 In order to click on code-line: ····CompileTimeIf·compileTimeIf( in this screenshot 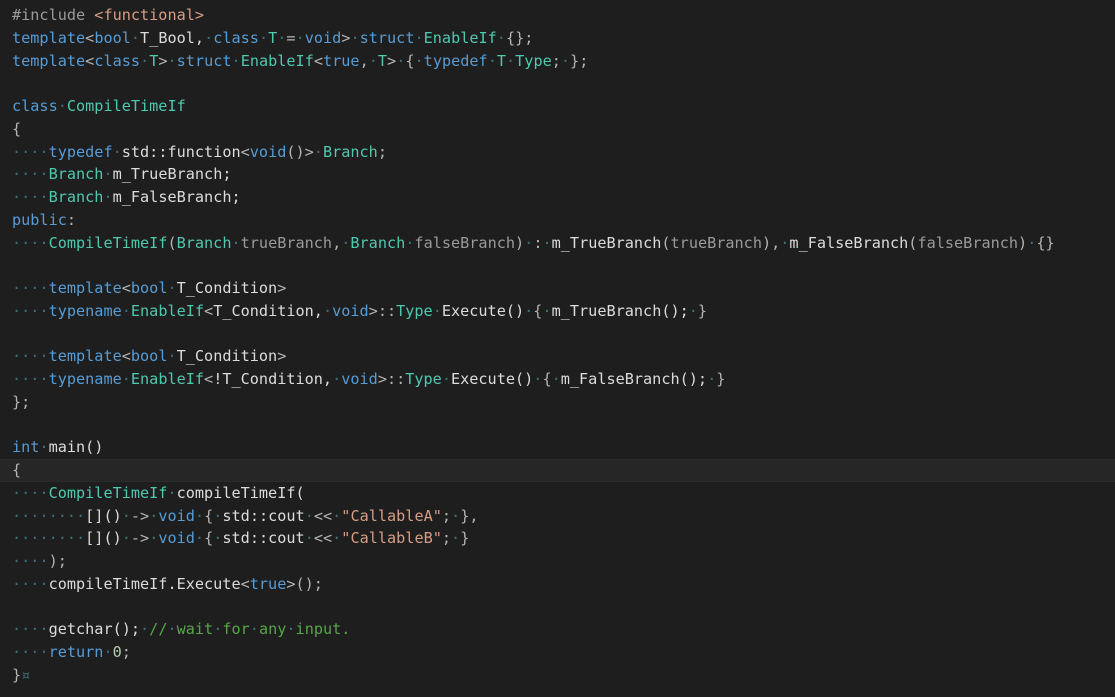, I will do `click(563, 493)`.